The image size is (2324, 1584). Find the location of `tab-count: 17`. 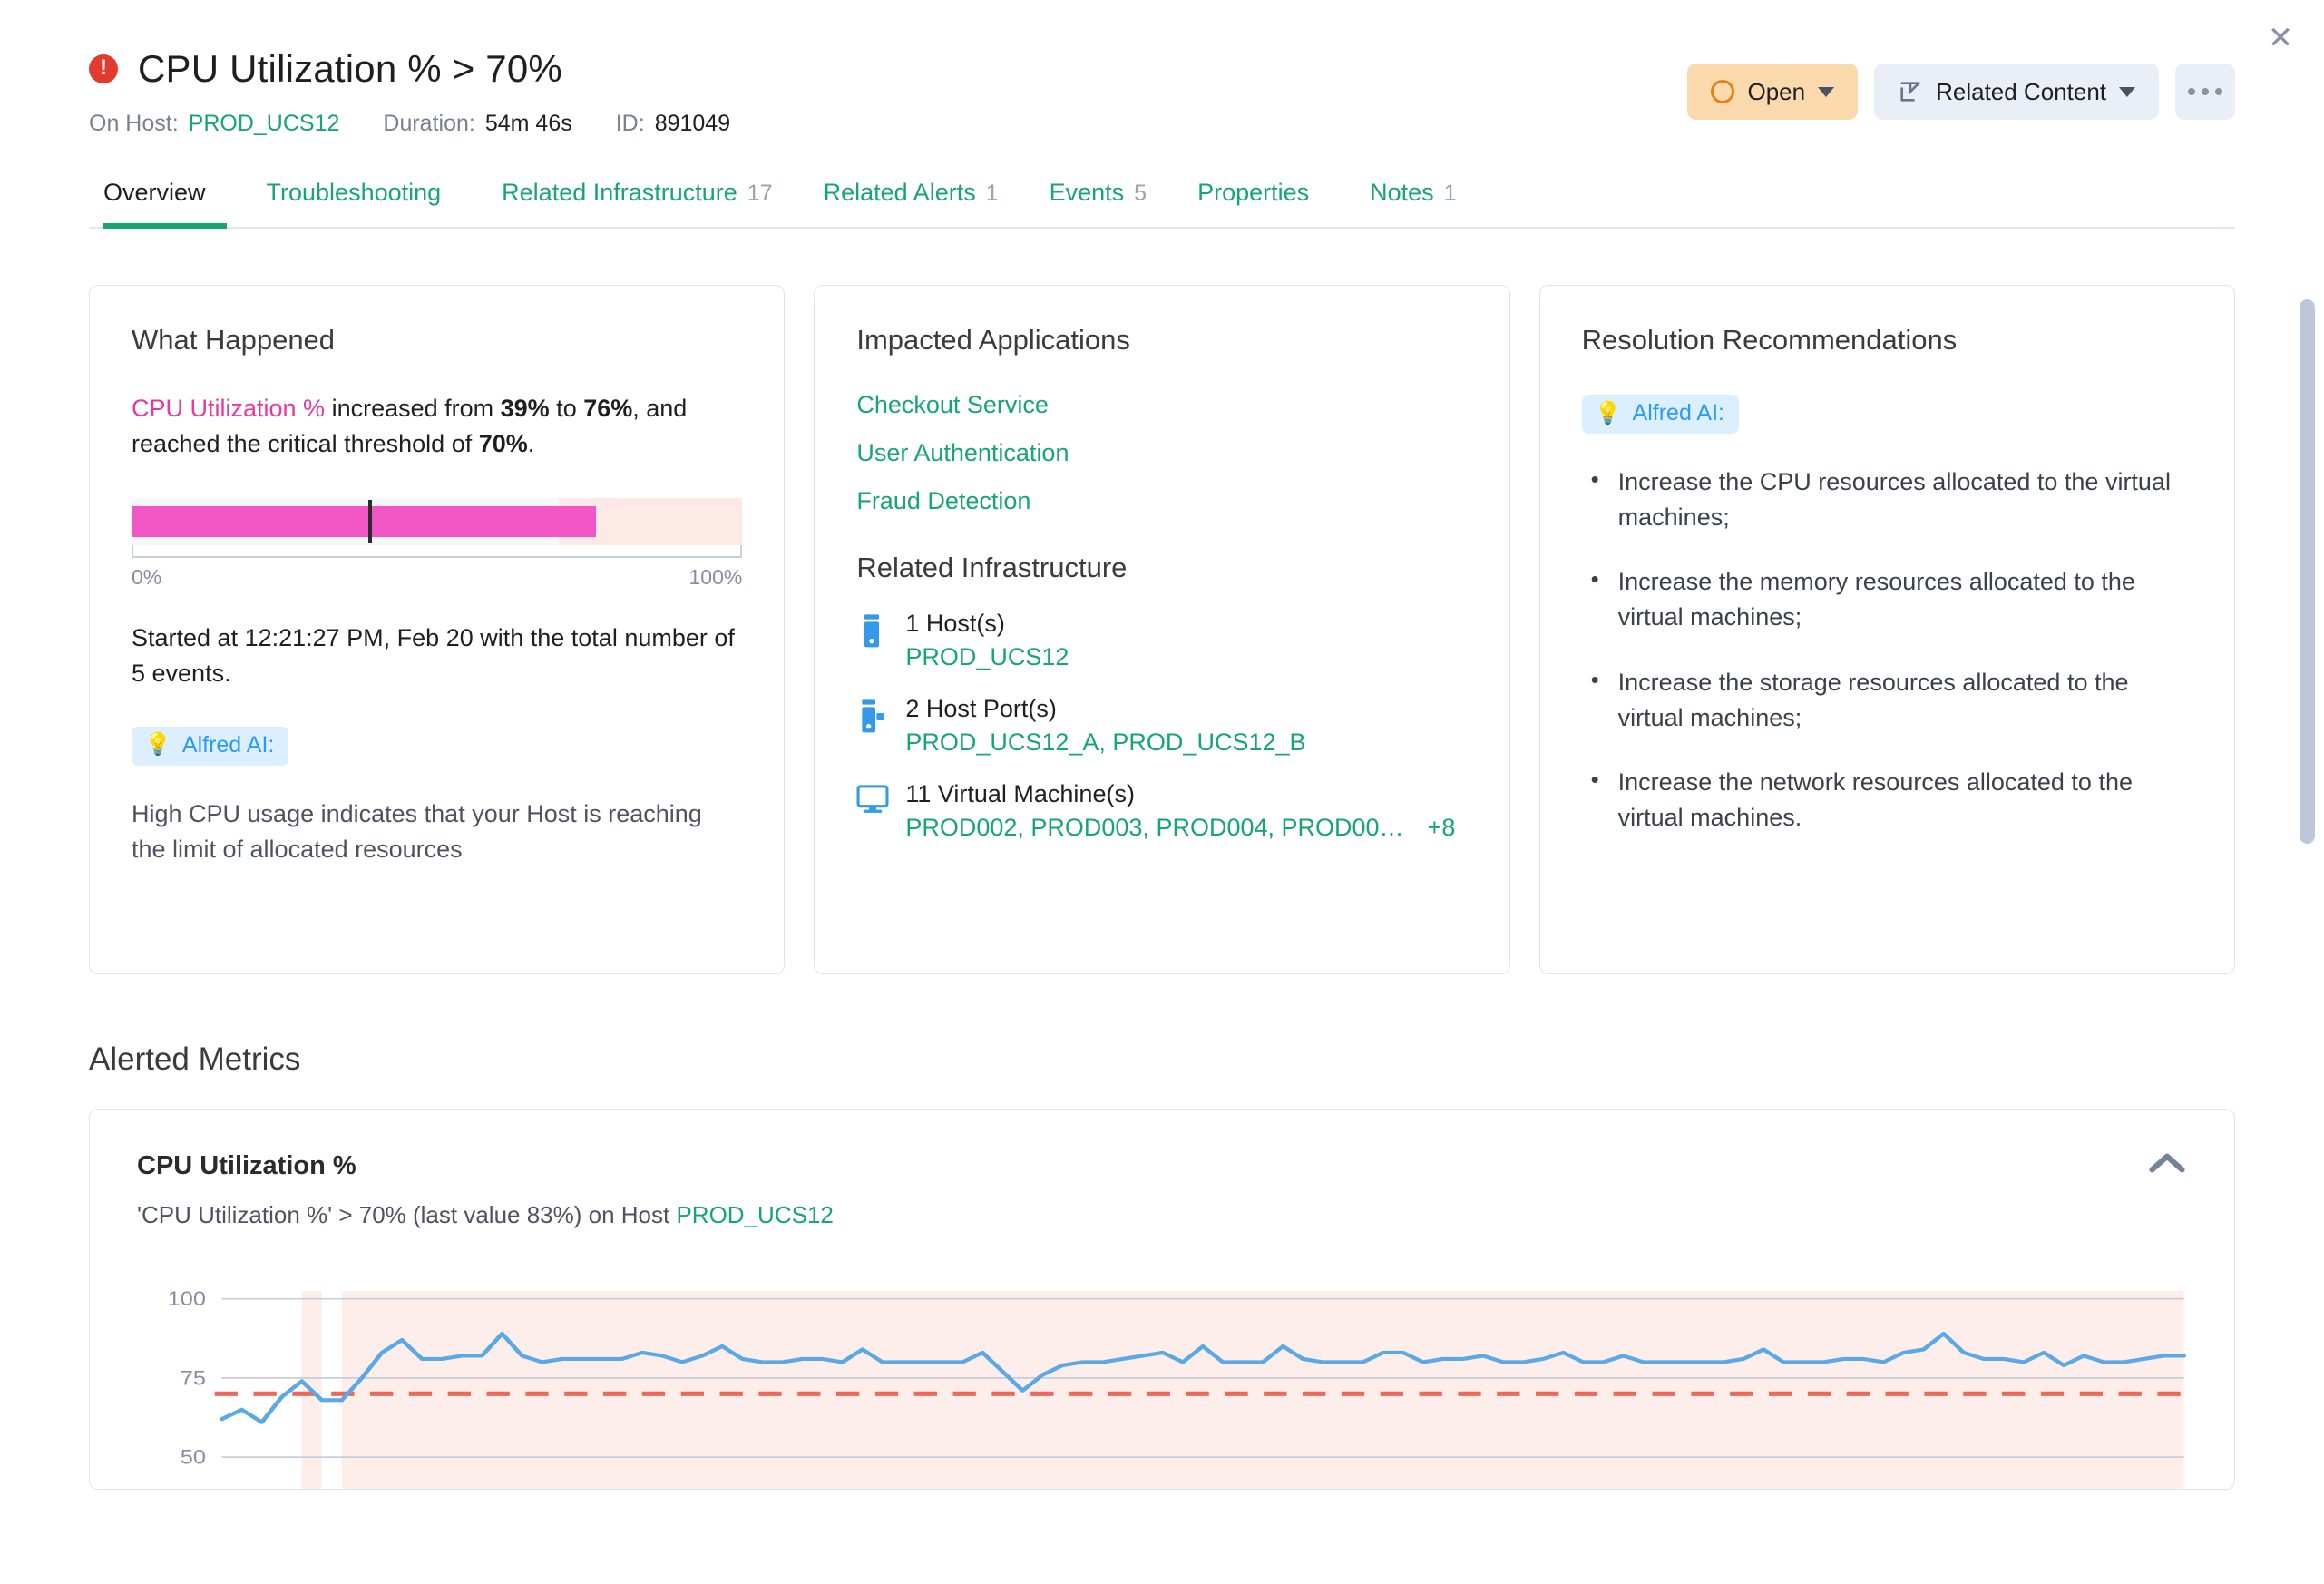

tab-count: 17 is located at coordinates (760, 193).